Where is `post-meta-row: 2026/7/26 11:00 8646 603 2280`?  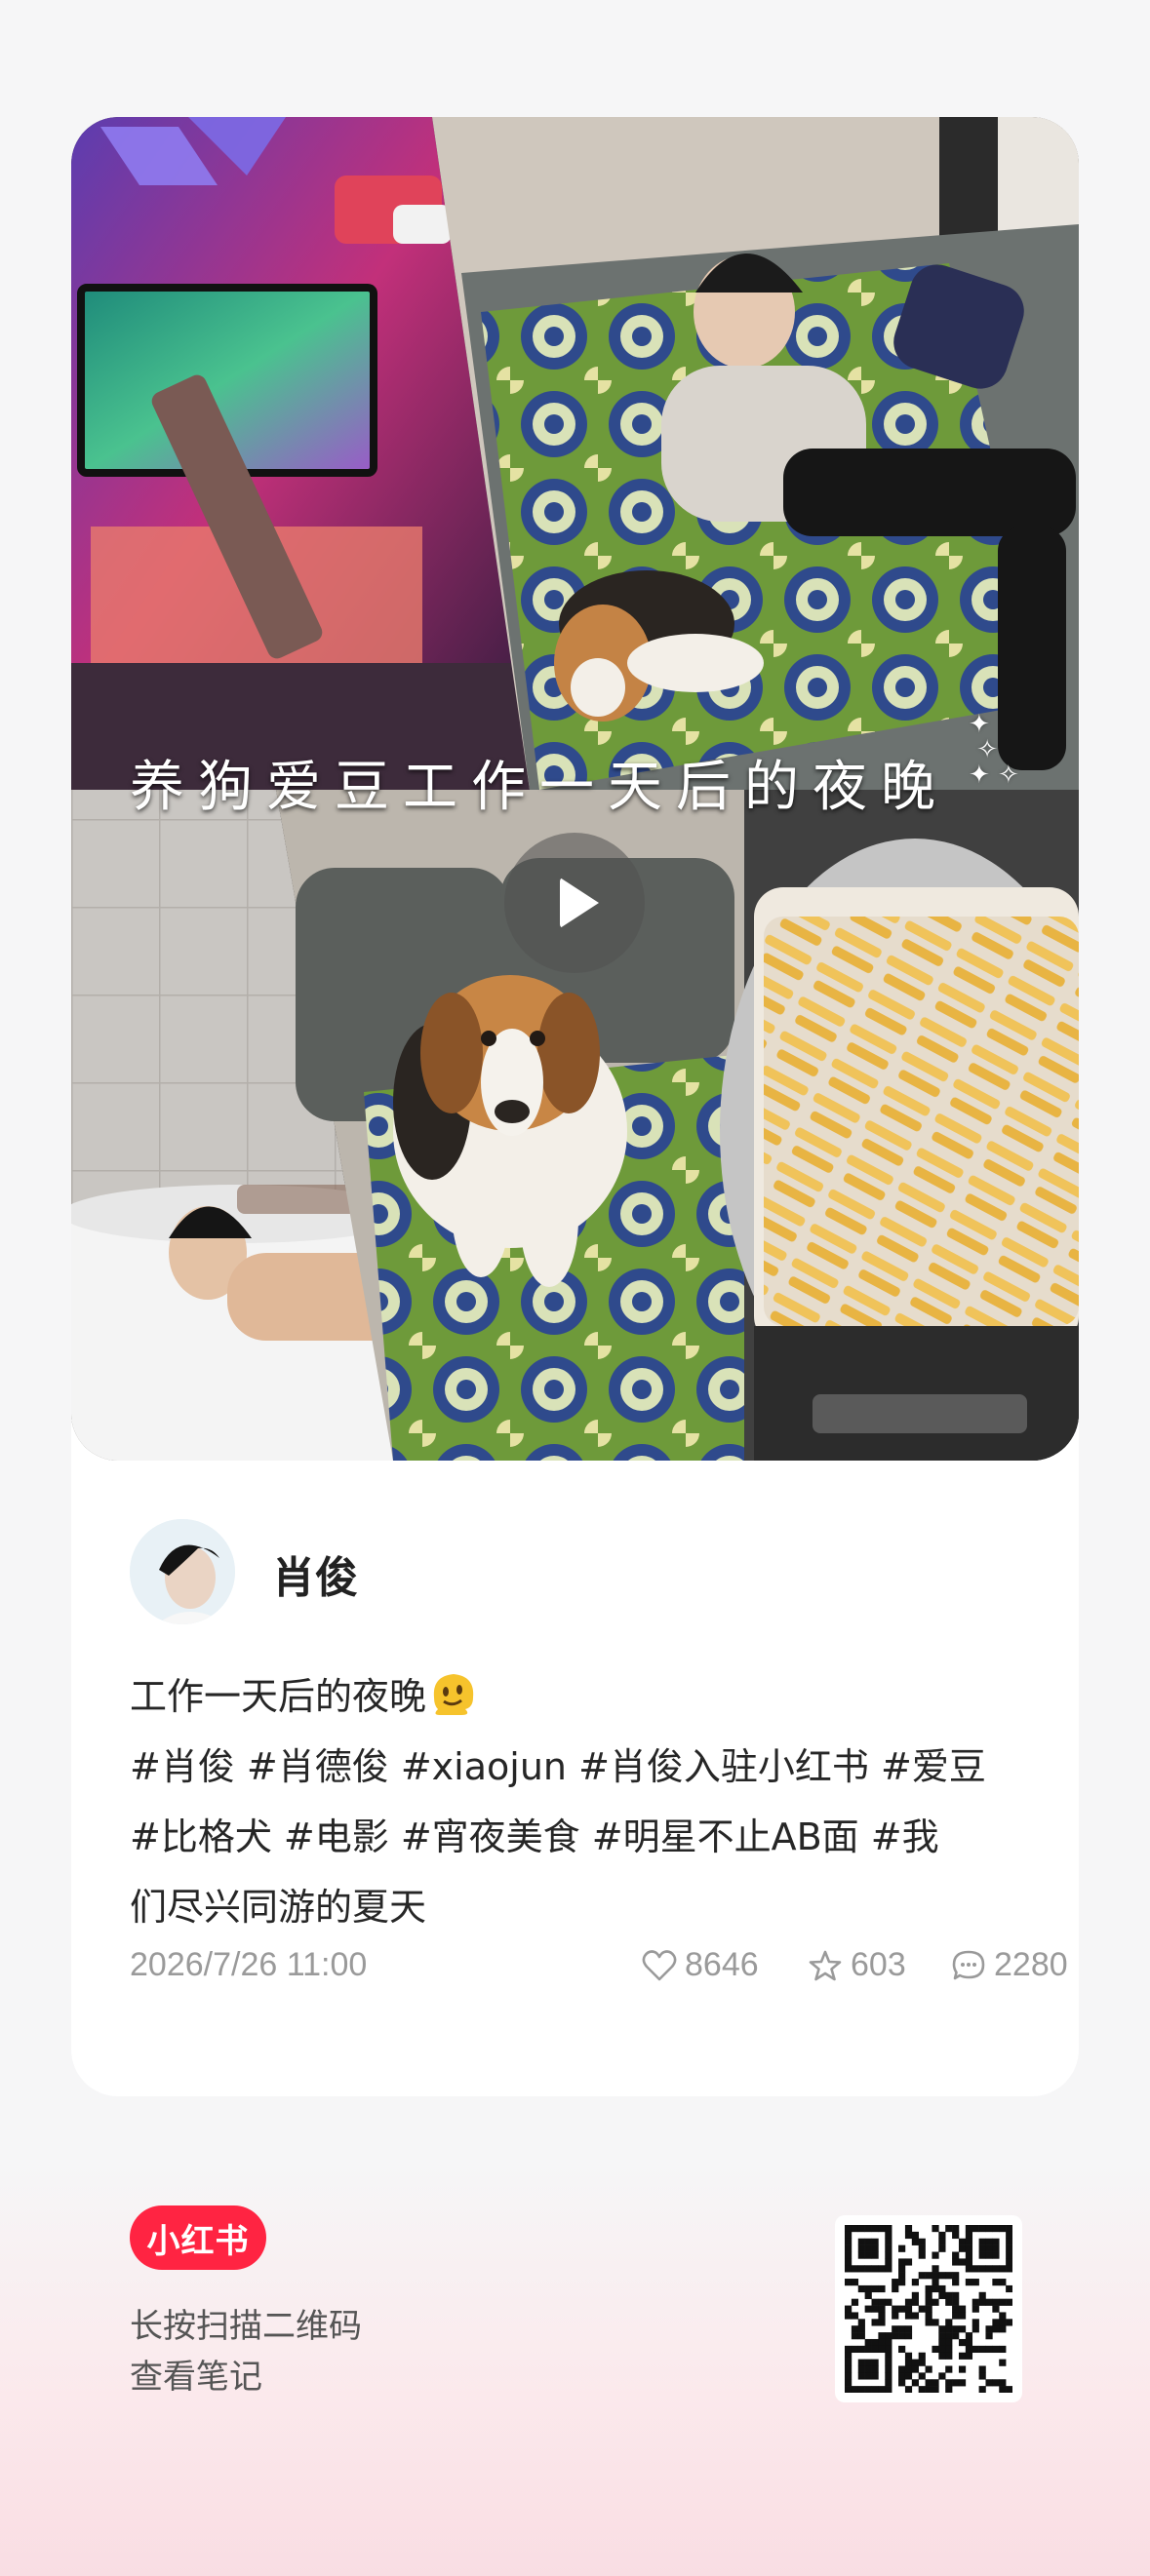
post-meta-row: 2026/7/26 11:00 8646 603 2280 is located at coordinates (599, 1966).